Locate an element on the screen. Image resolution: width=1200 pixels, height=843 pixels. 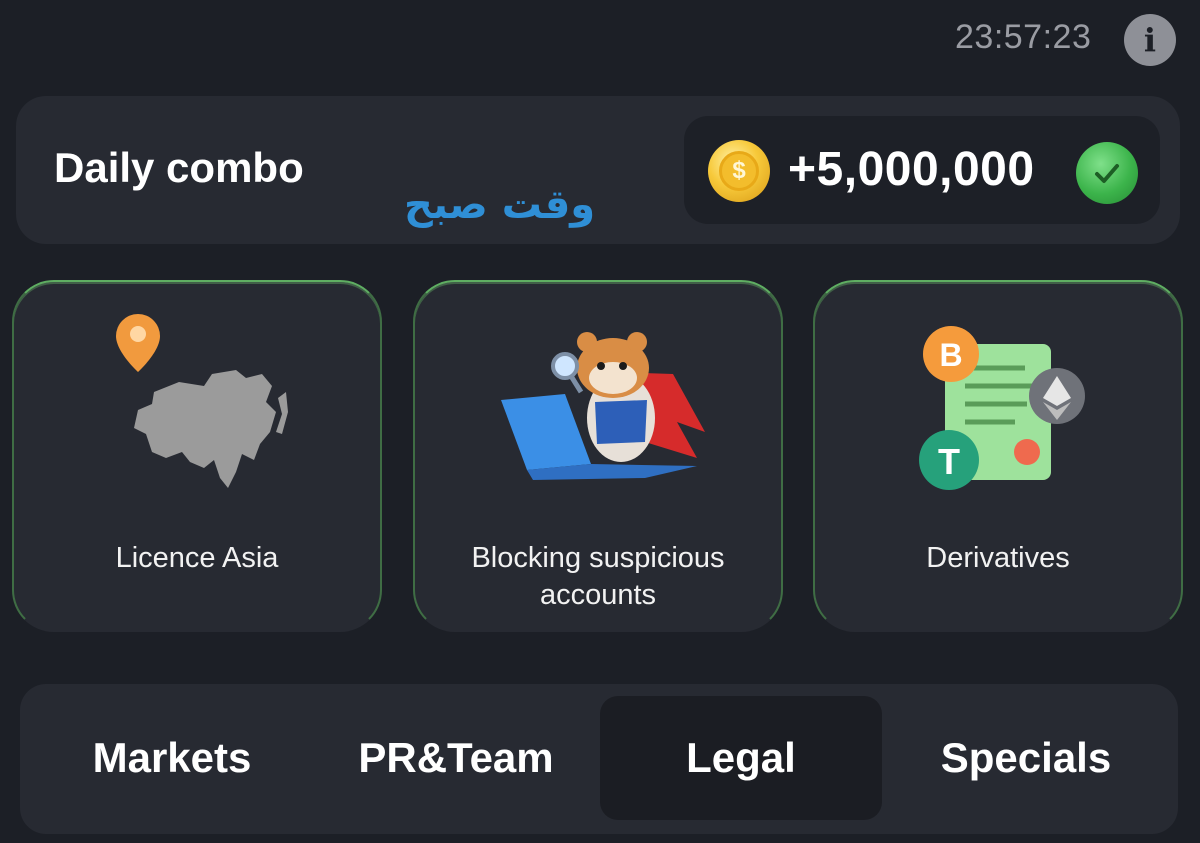
clock-time: 23:57:23 is located at coordinates (1023, 37).